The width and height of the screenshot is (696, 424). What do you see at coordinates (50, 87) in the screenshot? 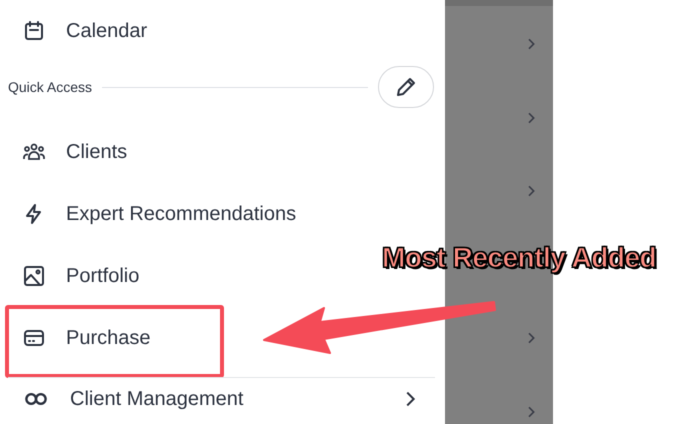
I see `section-title: Quick Access` at bounding box center [50, 87].